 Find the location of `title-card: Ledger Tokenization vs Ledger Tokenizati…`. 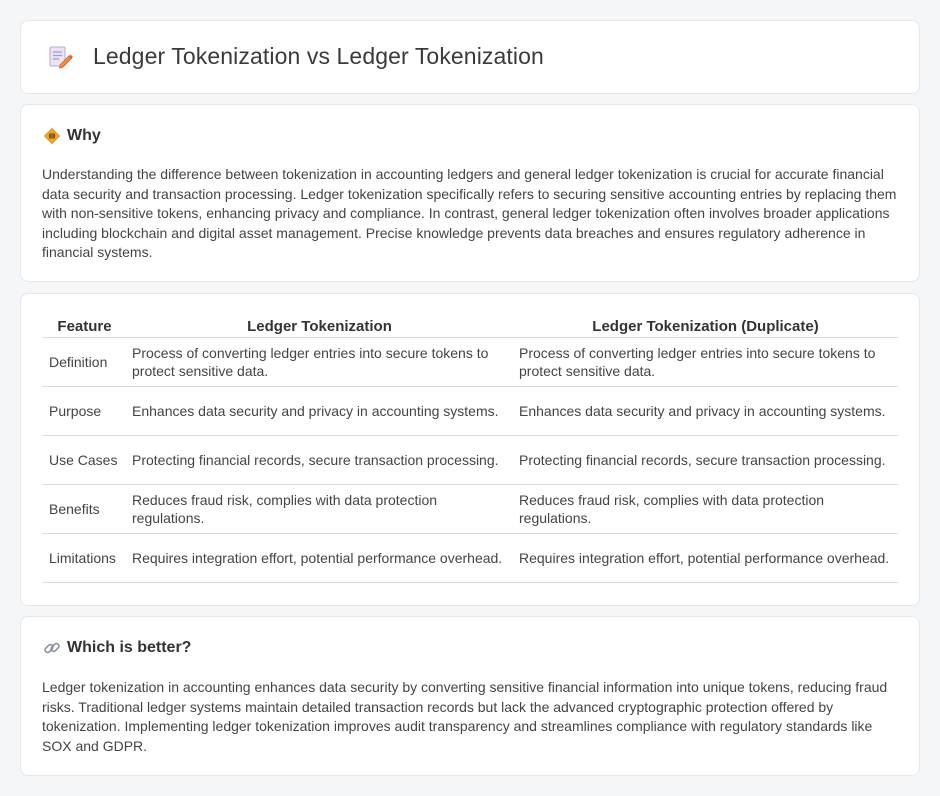

title-card: Ledger Tokenization vs Ledger Tokenizati… is located at coordinates (470, 57).